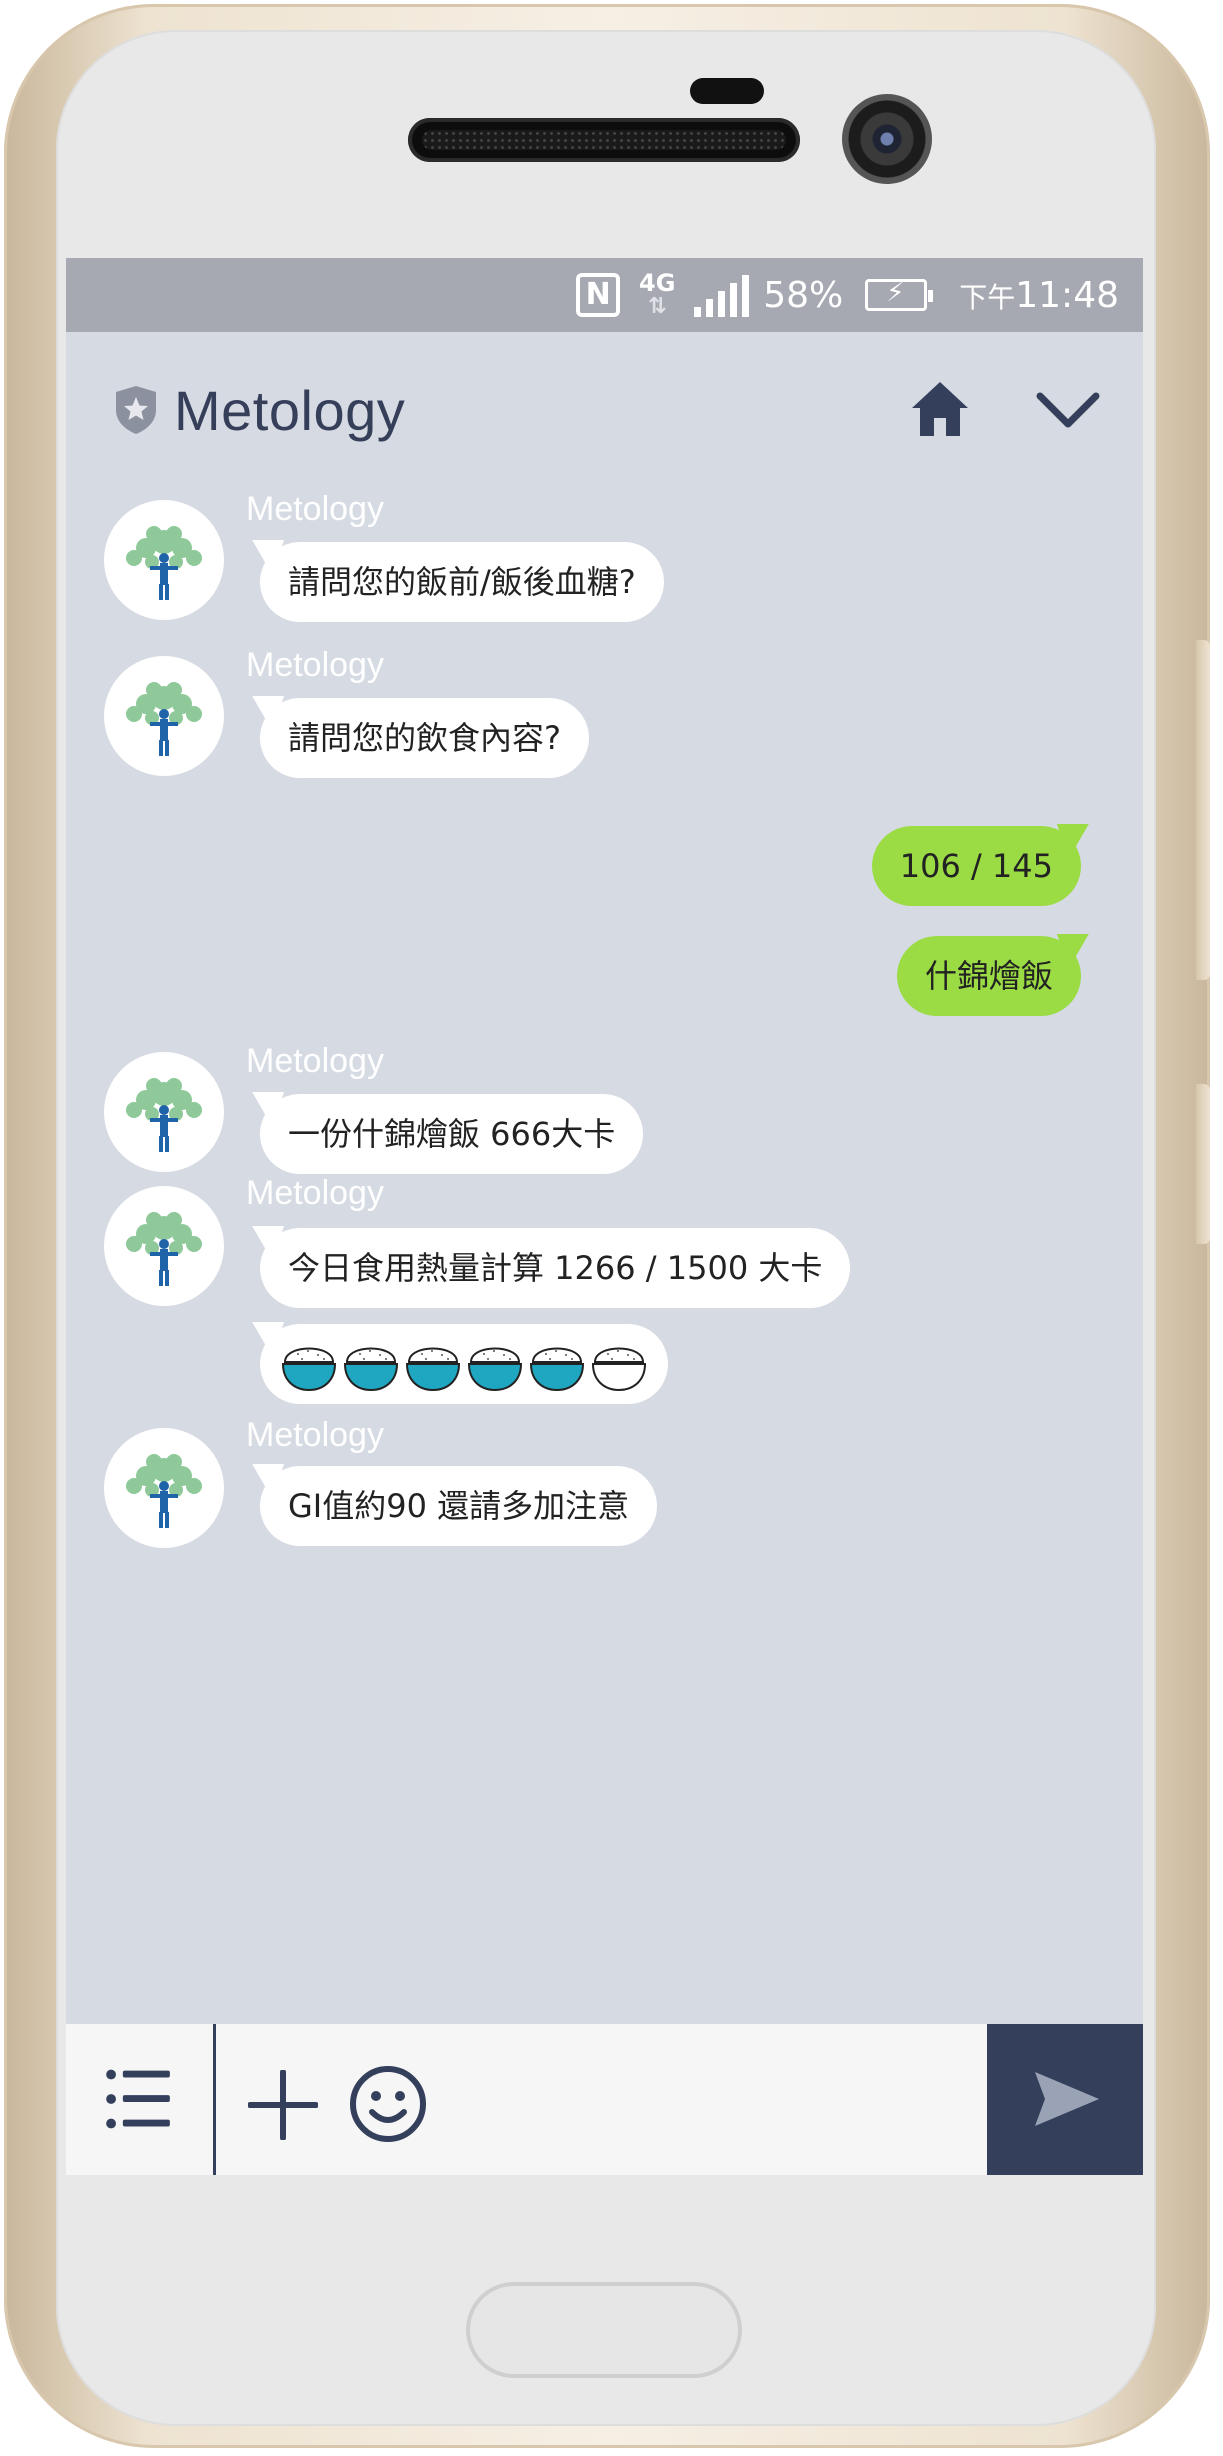  I want to click on send-button, so click(1065, 2099).